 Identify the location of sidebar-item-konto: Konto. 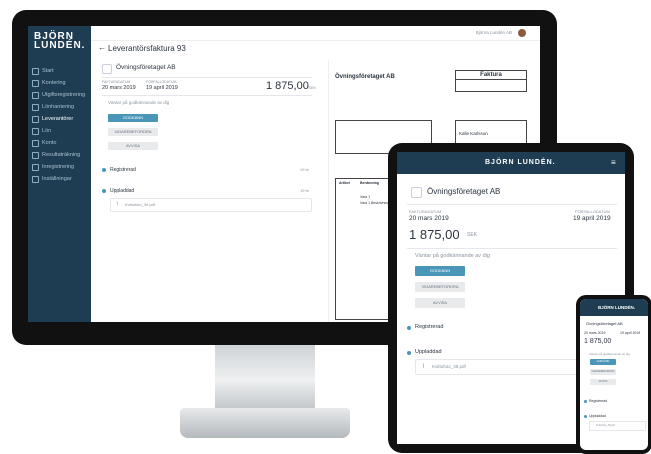
(61, 143).